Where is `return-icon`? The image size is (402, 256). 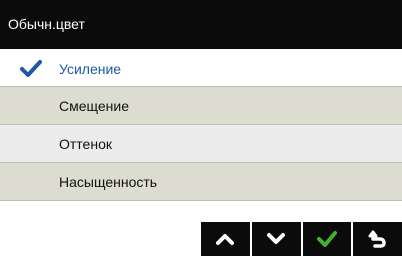 return-icon is located at coordinates (377, 239).